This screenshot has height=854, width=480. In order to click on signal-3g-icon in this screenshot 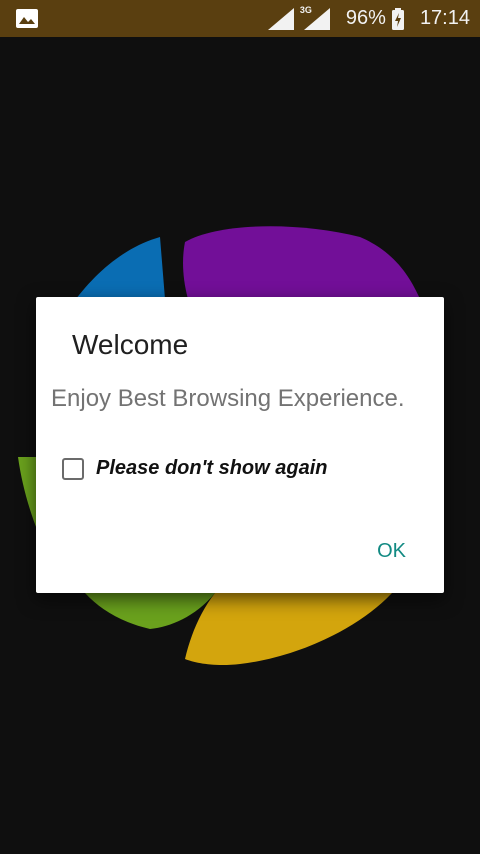, I will do `click(316, 18)`.